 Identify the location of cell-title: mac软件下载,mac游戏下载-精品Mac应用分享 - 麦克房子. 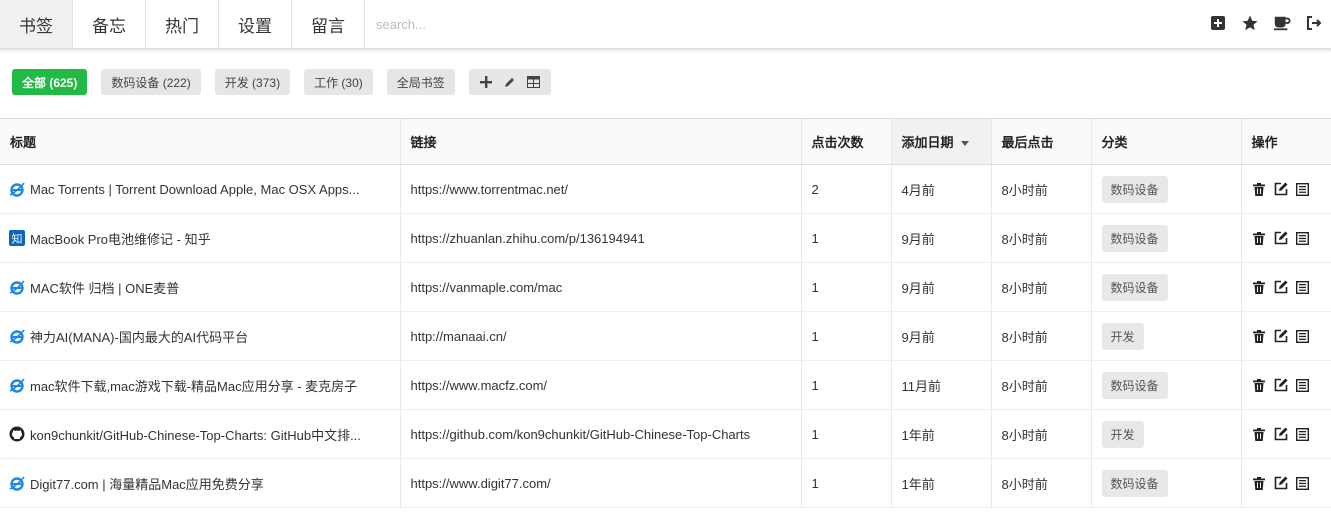
(200, 385).